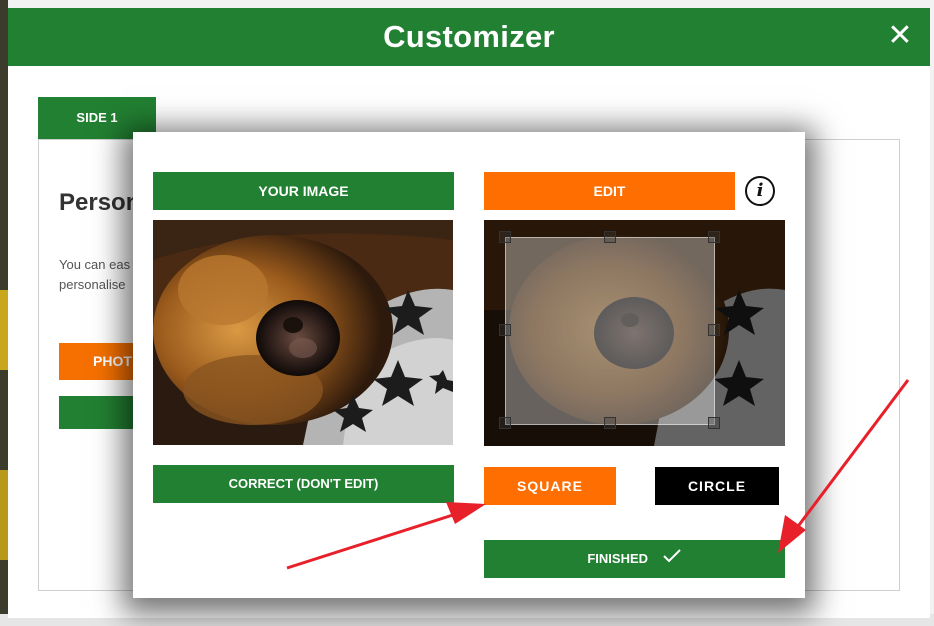 The width and height of the screenshot is (934, 626). Describe the element at coordinates (303, 484) in the screenshot. I see `correct-dont-edit-button: CORRECT (DON'T EDIT)` at that location.